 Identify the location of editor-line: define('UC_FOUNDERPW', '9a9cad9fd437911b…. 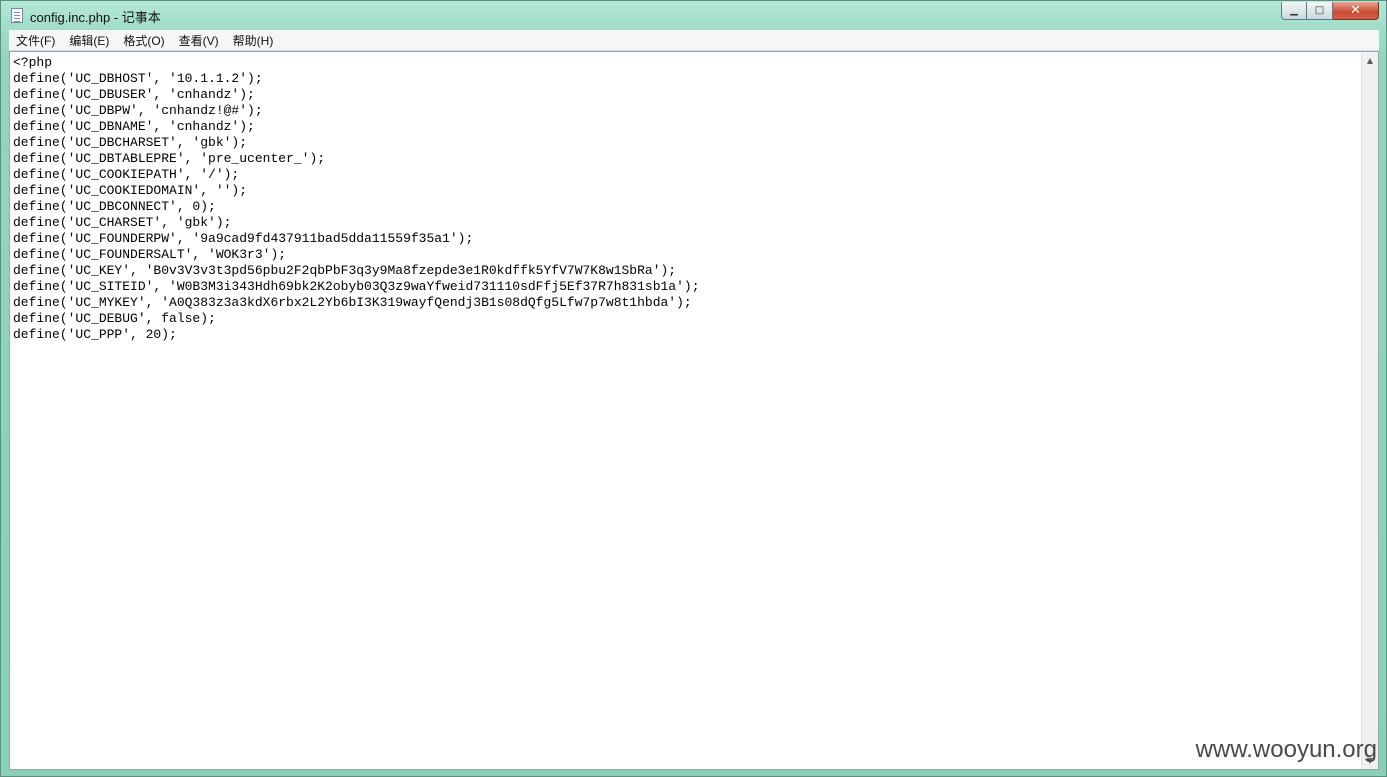
(243, 238).